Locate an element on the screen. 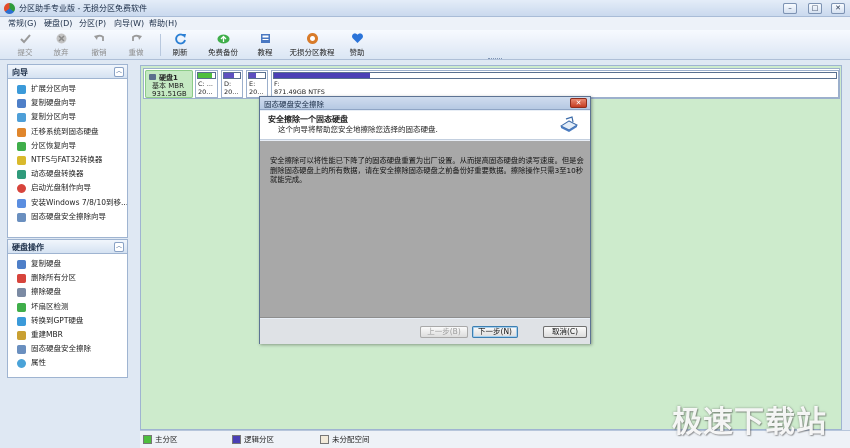  disk-info: 硬盘1 基本 MBR 931.51GB is located at coordinates (169, 84).